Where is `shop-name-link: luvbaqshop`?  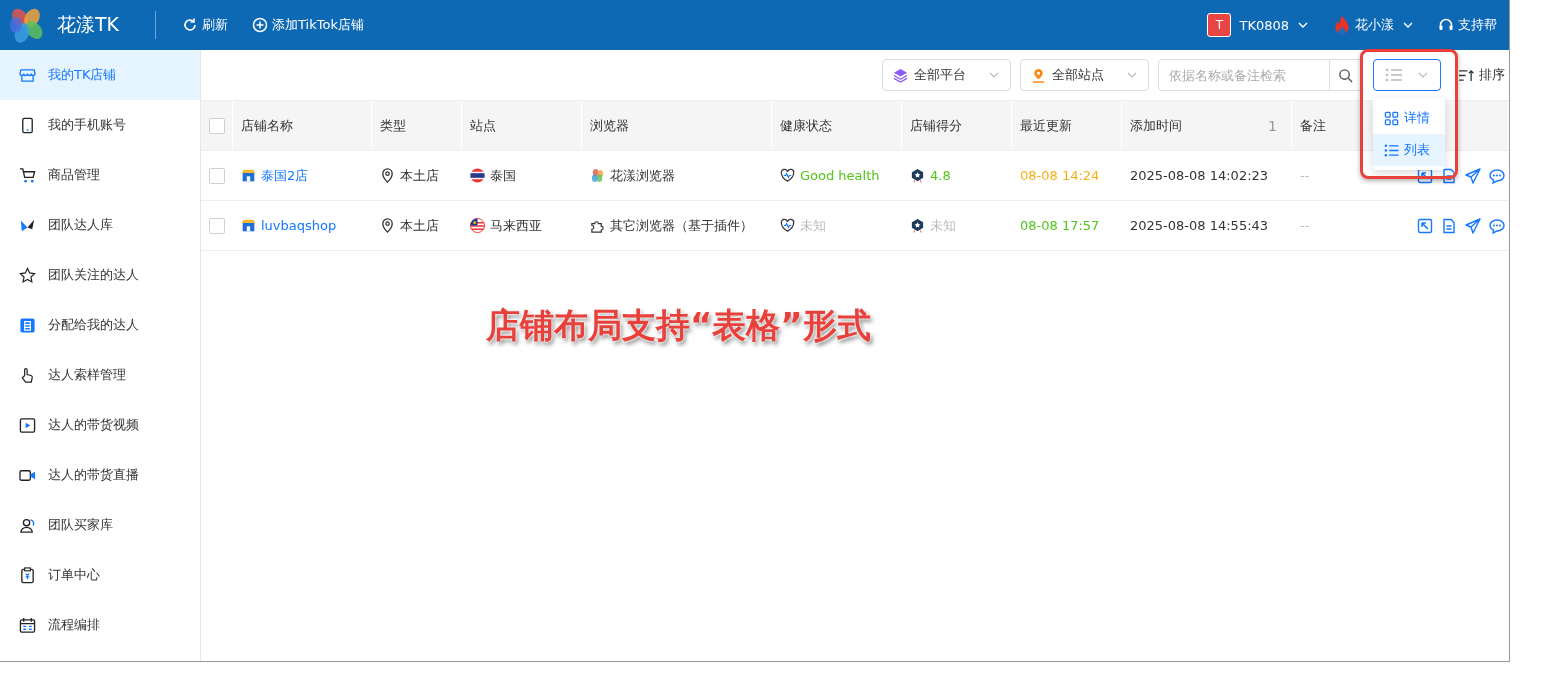 shop-name-link: luvbaqshop is located at coordinates (299, 225).